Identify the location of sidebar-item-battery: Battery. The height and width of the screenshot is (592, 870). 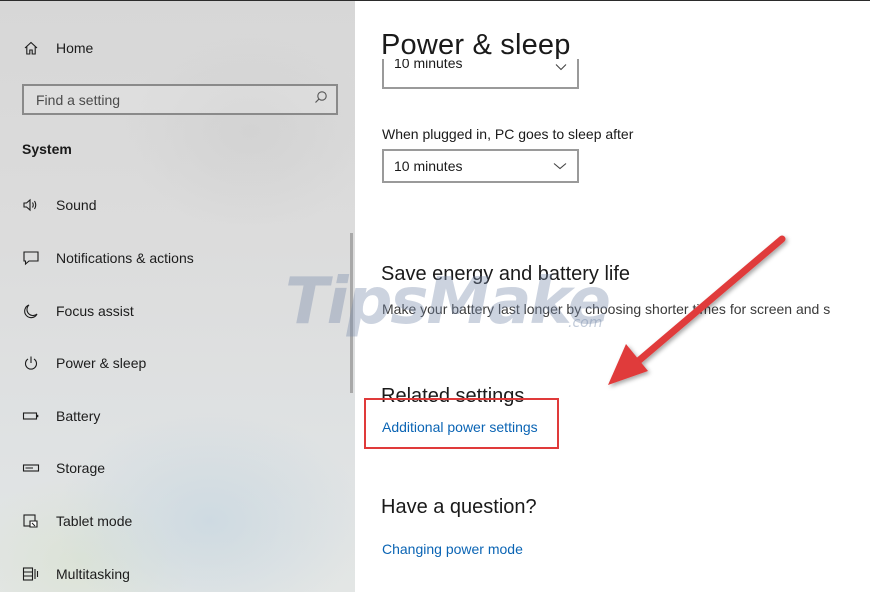
(60, 416).